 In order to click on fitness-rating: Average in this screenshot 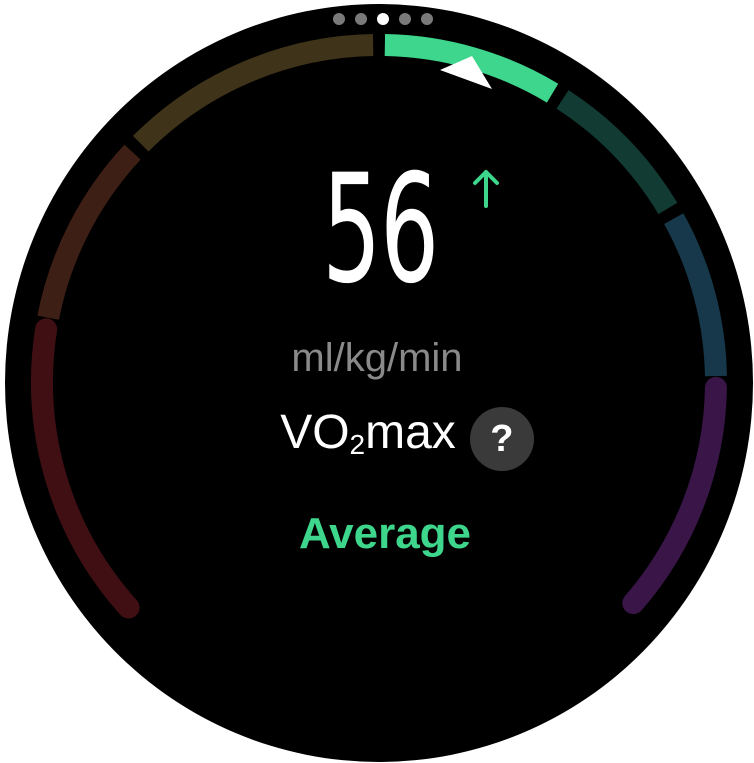, I will do `click(385, 533)`.